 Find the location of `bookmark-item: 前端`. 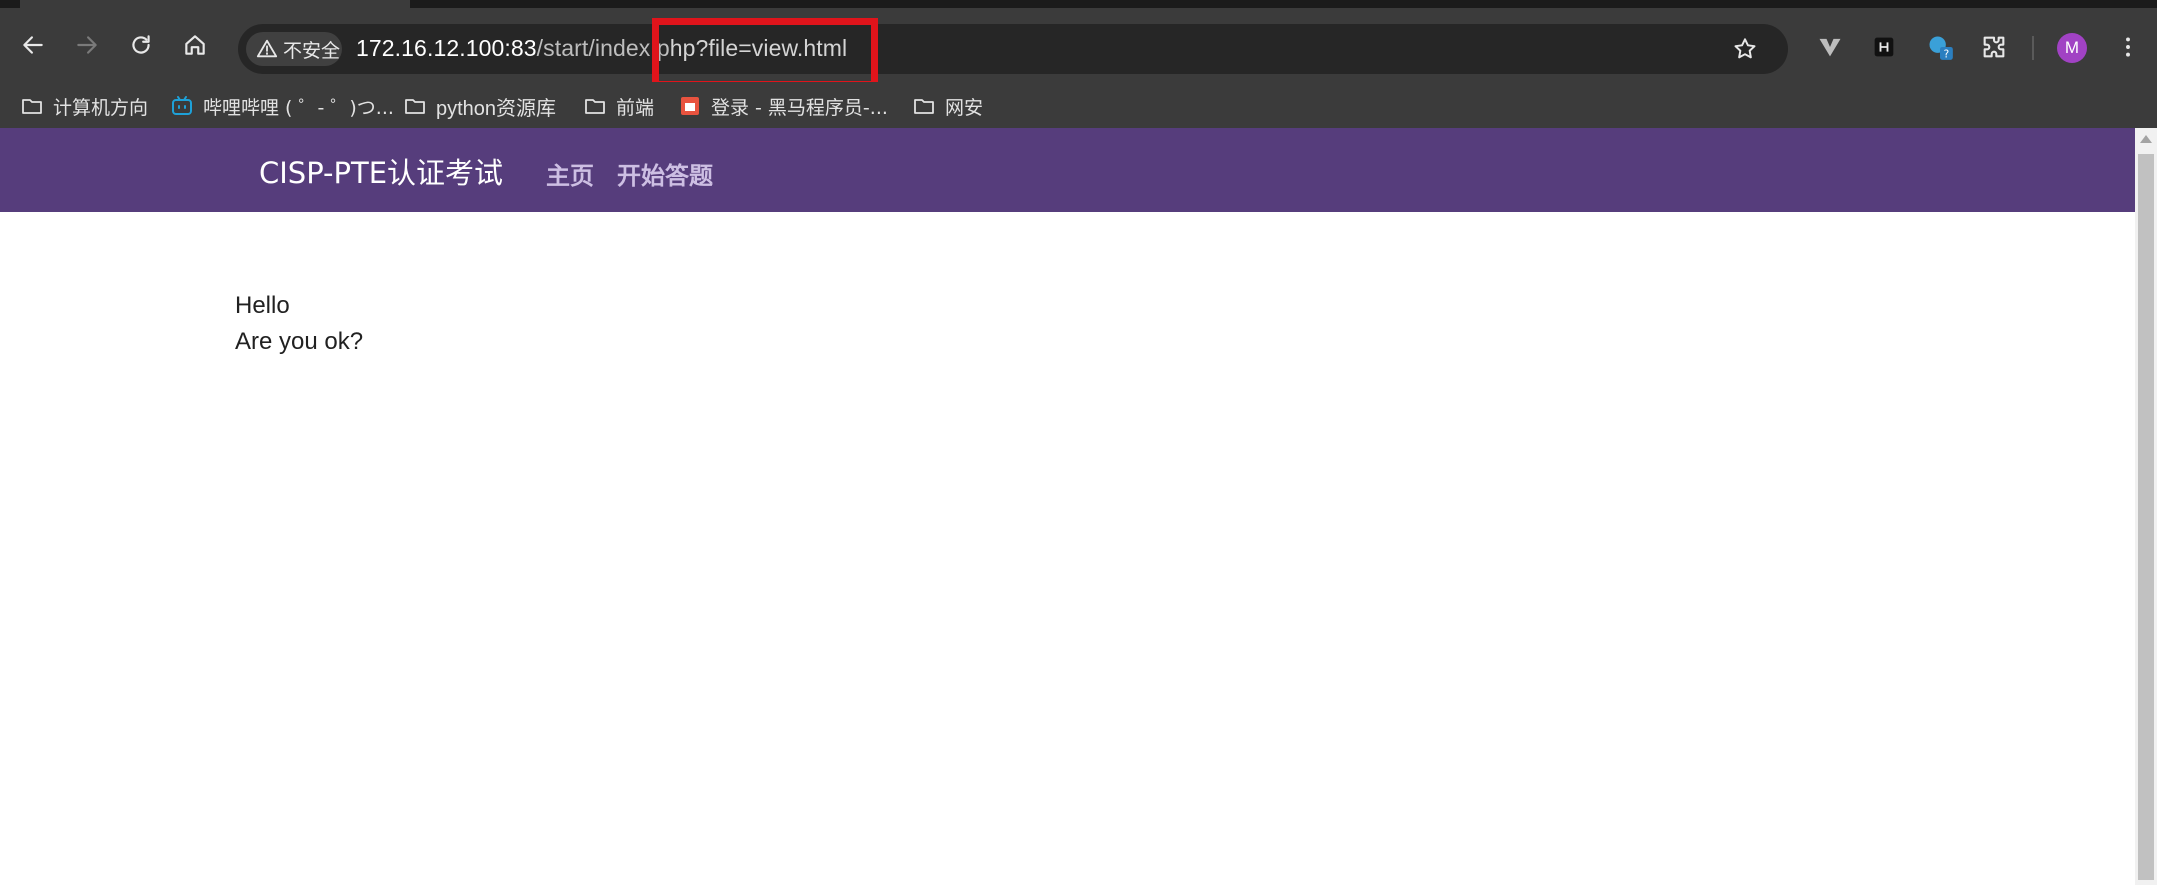

bookmark-item: 前端 is located at coordinates (618, 106).